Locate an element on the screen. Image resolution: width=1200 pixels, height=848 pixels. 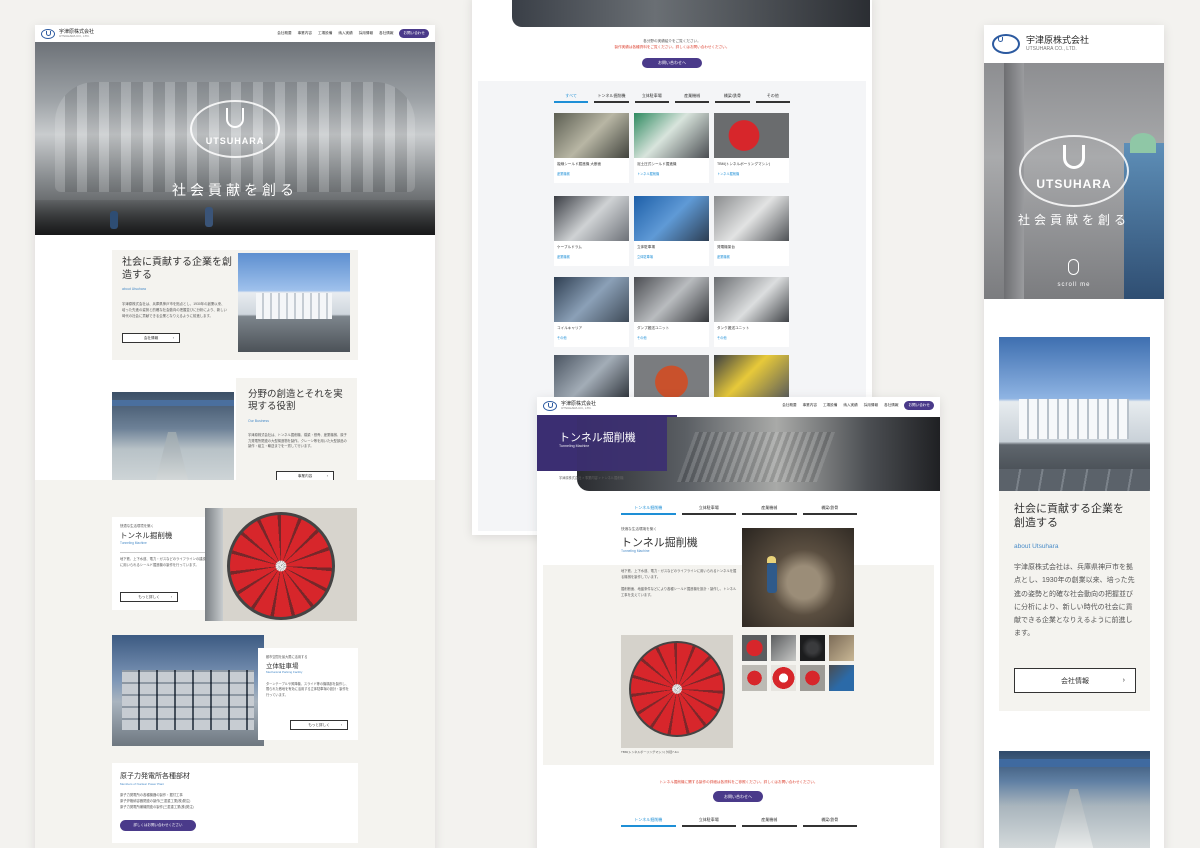
works-tab: その他 is located at coordinates (772, 98).